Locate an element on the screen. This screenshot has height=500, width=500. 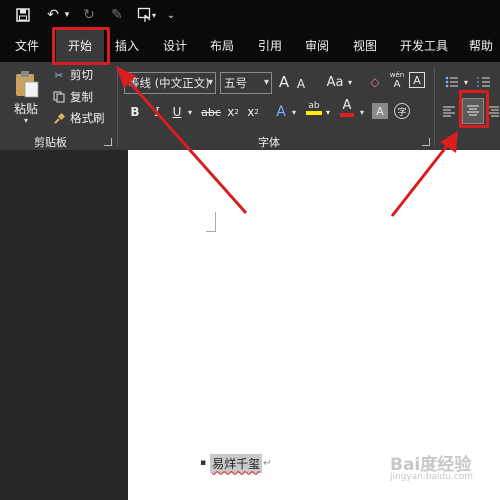
undo-icon: ↶ is located at coordinates (53, 15).